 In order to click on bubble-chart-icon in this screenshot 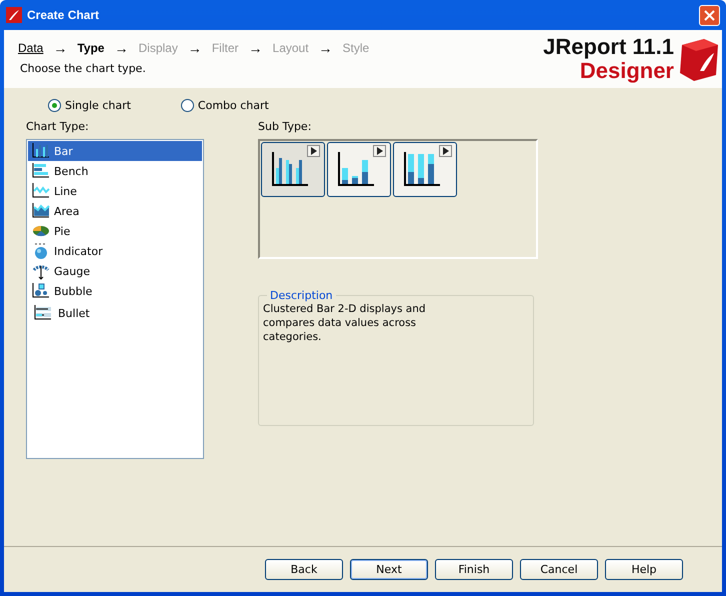, I will do `click(41, 291)`.